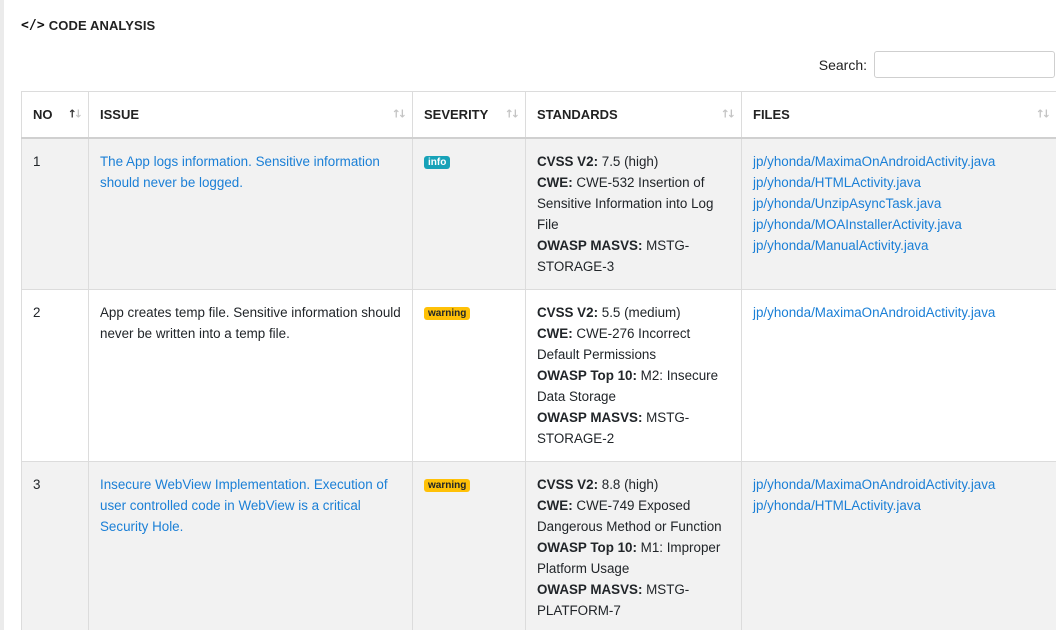 The image size is (1056, 630). Describe the element at coordinates (598, 161) in the screenshot. I see `standard-item: CVSS V2: 7.5 (high)` at that location.